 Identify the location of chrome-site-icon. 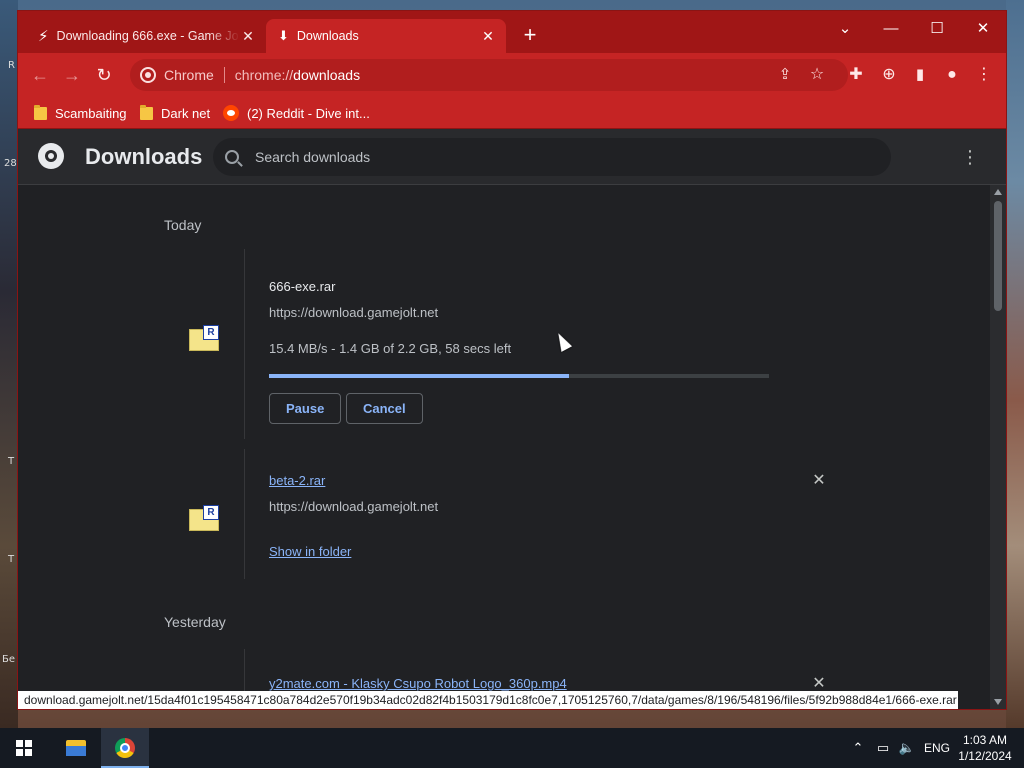
(148, 75).